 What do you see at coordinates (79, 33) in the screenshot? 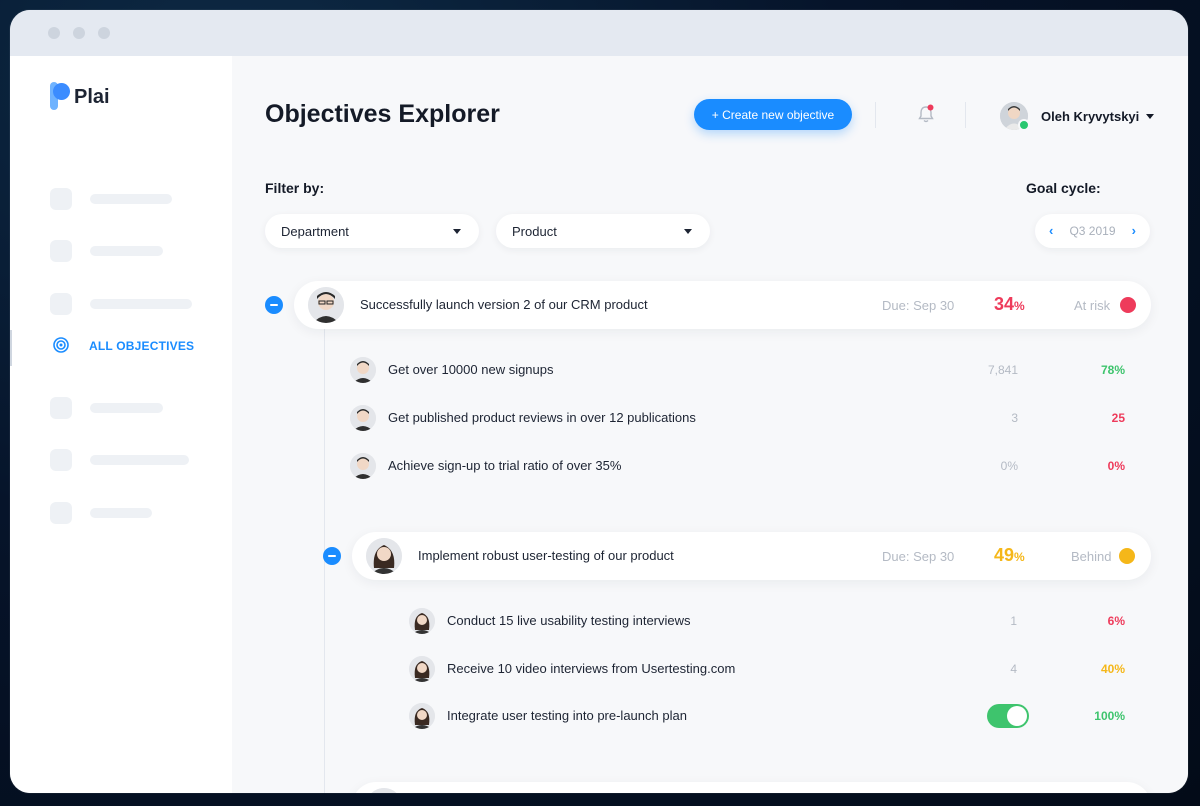
I see `window-minimize-dot` at bounding box center [79, 33].